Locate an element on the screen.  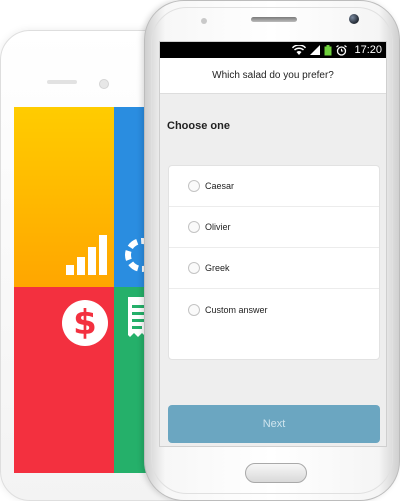
option-label: Greek is located at coordinates (217, 268).